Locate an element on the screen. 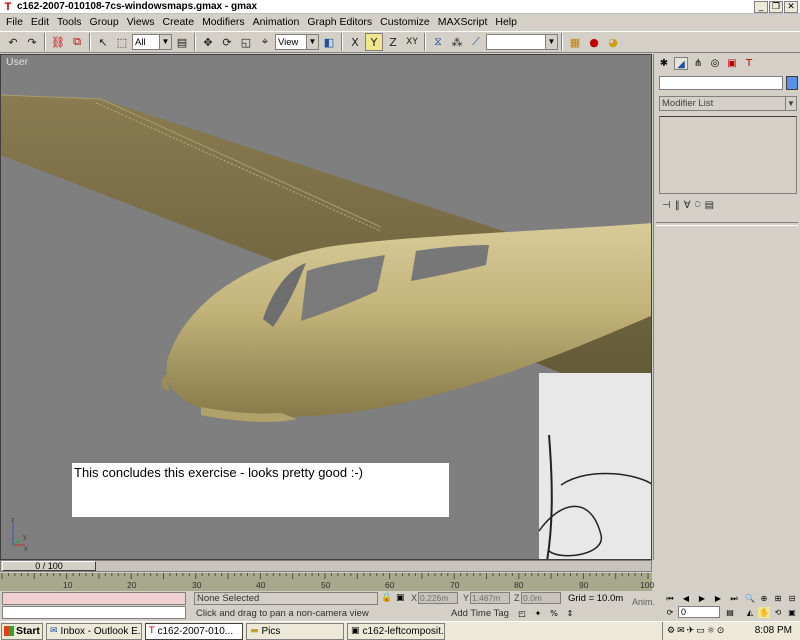  task-pics: ▬ Pics is located at coordinates (295, 631).